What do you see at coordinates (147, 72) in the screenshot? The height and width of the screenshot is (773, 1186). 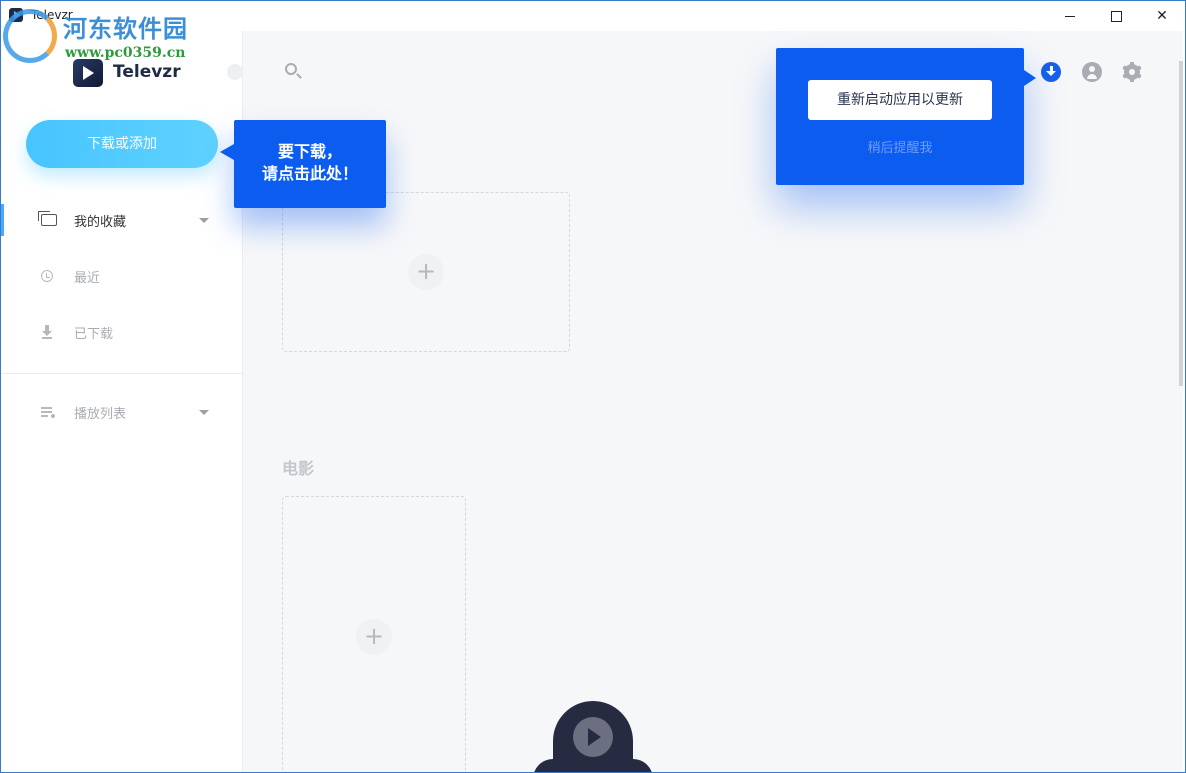 I see `brand-name: Televzr` at bounding box center [147, 72].